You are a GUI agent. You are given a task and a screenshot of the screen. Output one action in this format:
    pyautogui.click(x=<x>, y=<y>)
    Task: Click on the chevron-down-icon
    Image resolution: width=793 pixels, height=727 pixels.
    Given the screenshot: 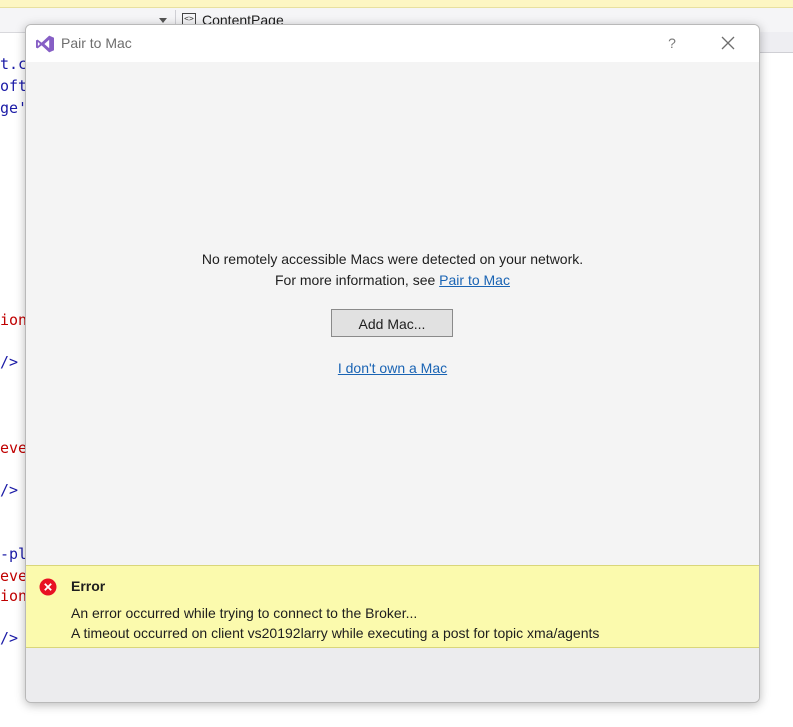 What is the action you would take?
    pyautogui.click(x=163, y=20)
    